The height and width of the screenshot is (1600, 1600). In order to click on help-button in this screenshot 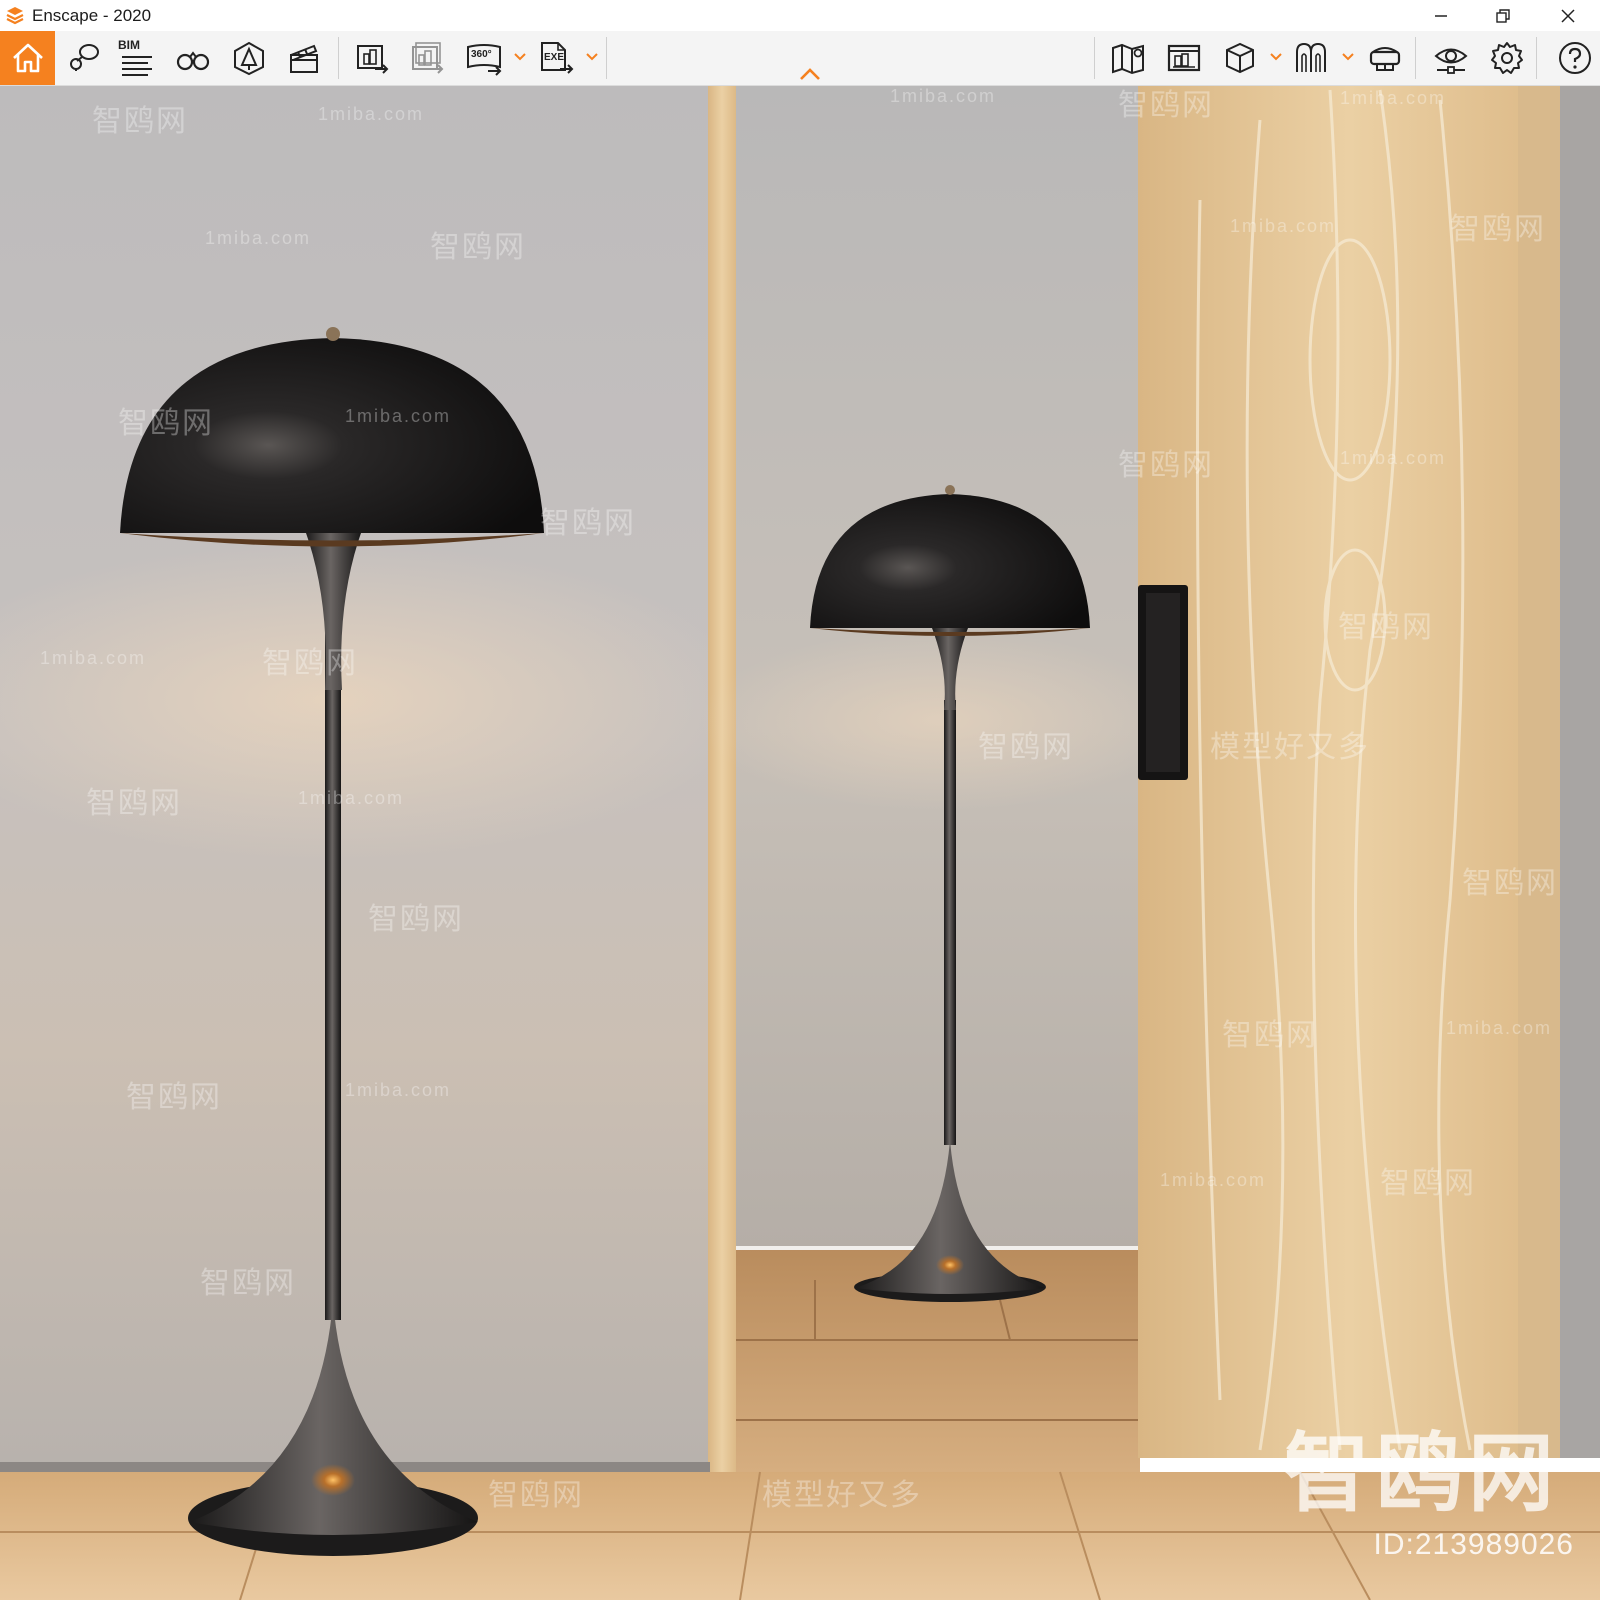, I will do `click(1575, 58)`.